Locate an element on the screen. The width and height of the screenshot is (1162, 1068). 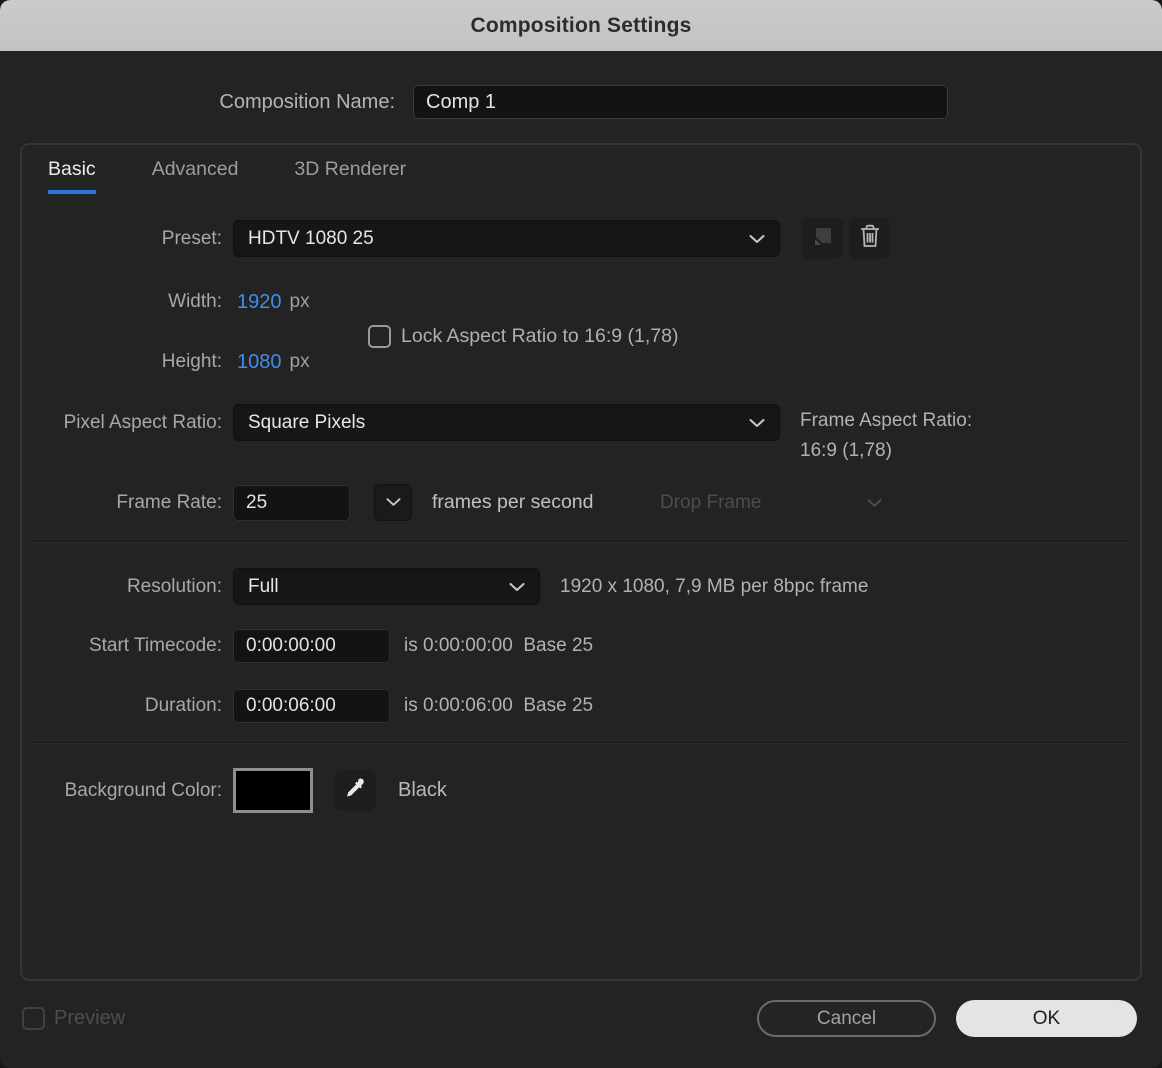
resolution-label: Resolution: is located at coordinates (174, 586).